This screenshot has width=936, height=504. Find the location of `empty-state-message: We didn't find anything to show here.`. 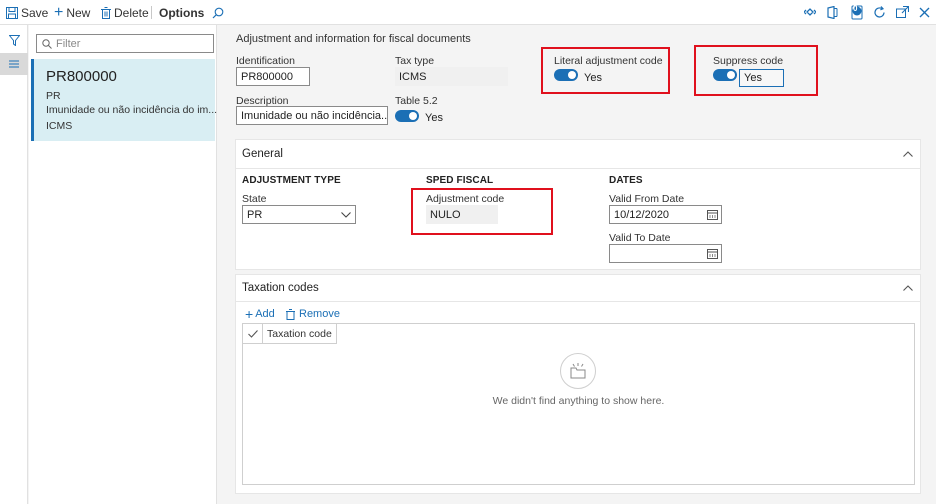

empty-state-message: We didn't find anything to show here. is located at coordinates (578, 401).